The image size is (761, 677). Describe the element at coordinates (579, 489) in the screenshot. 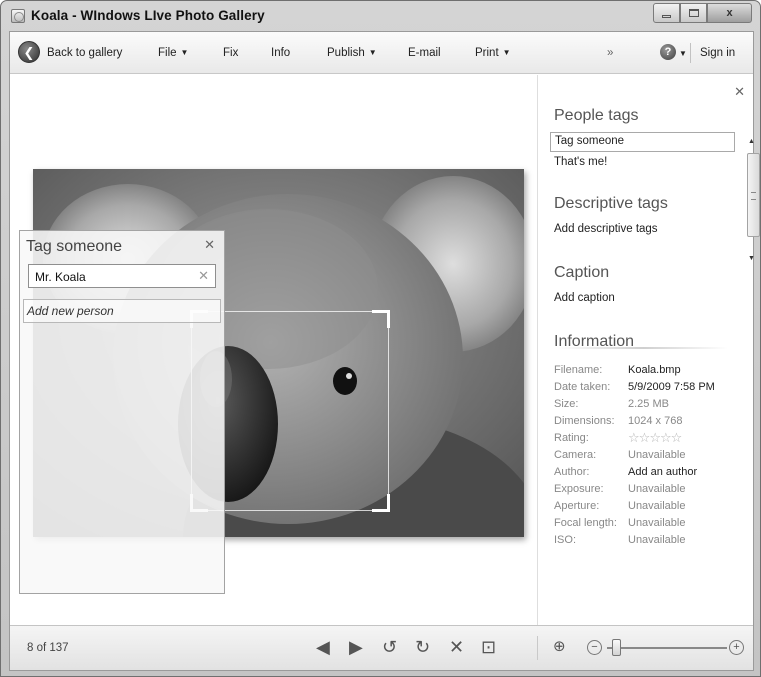

I see `info-label: Exposure:` at that location.